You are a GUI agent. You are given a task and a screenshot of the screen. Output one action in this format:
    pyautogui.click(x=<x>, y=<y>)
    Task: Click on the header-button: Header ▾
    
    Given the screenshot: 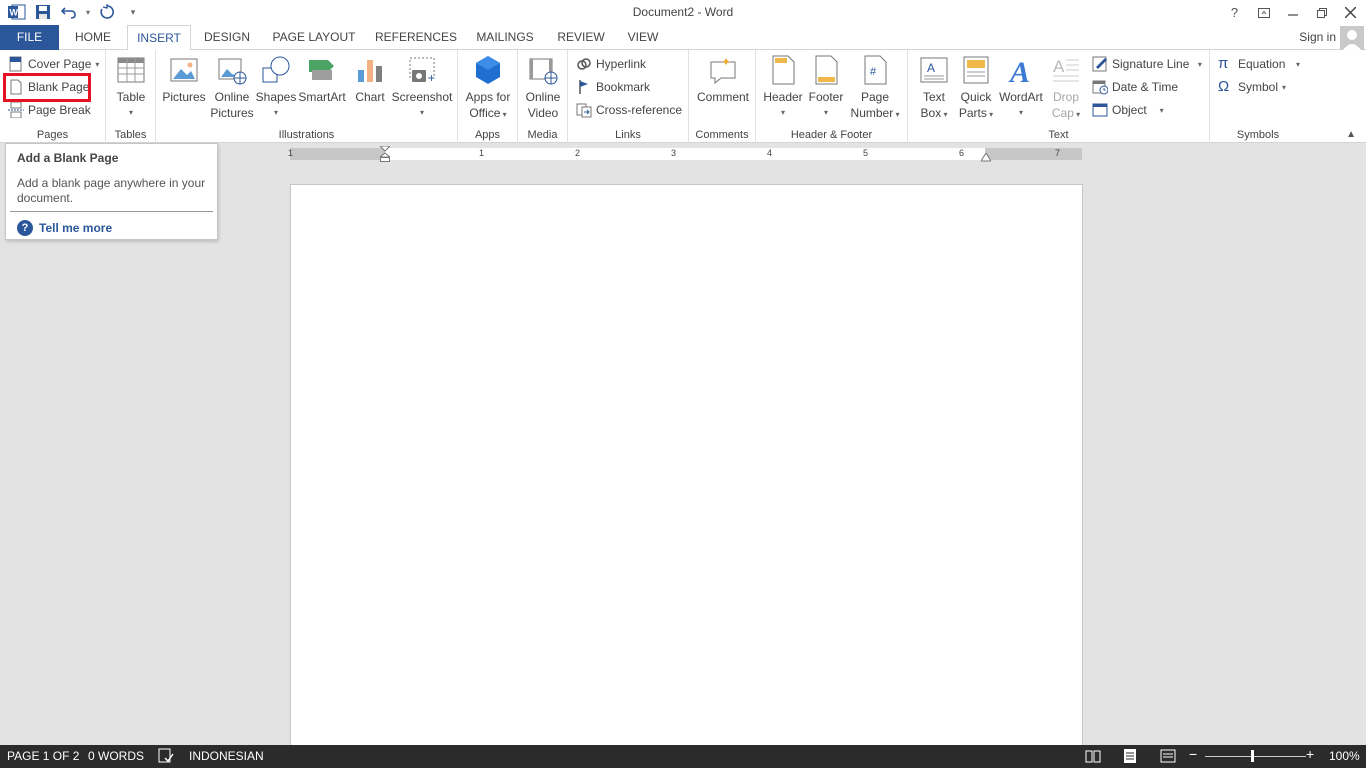 What is the action you would take?
    pyautogui.click(x=783, y=87)
    